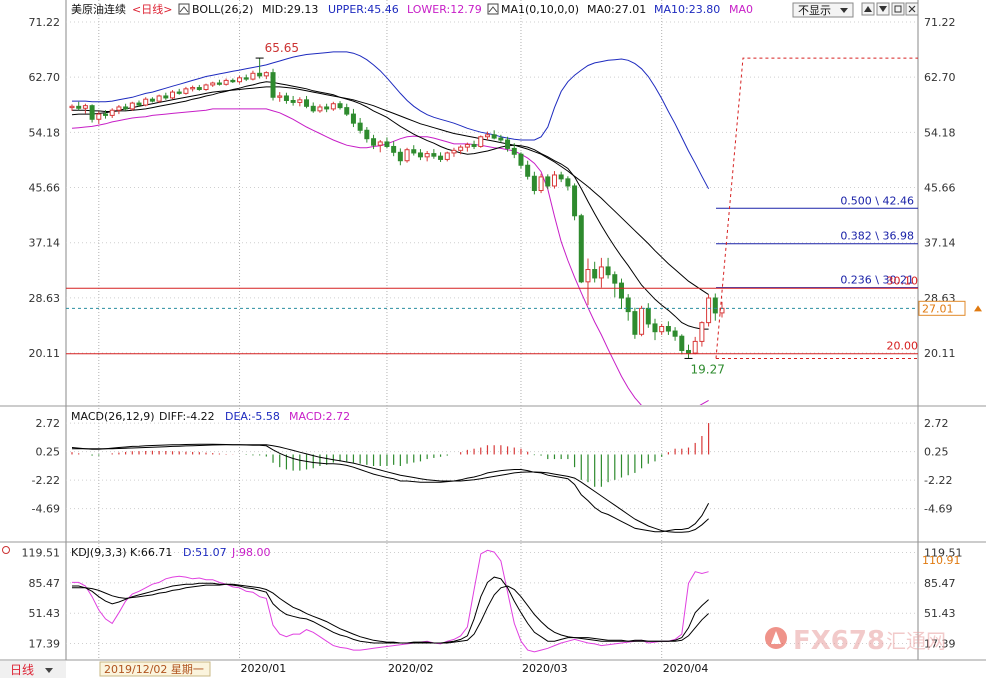  What do you see at coordinates (282, 48) in the screenshot?
I see `high-price-label: 65.65` at bounding box center [282, 48].